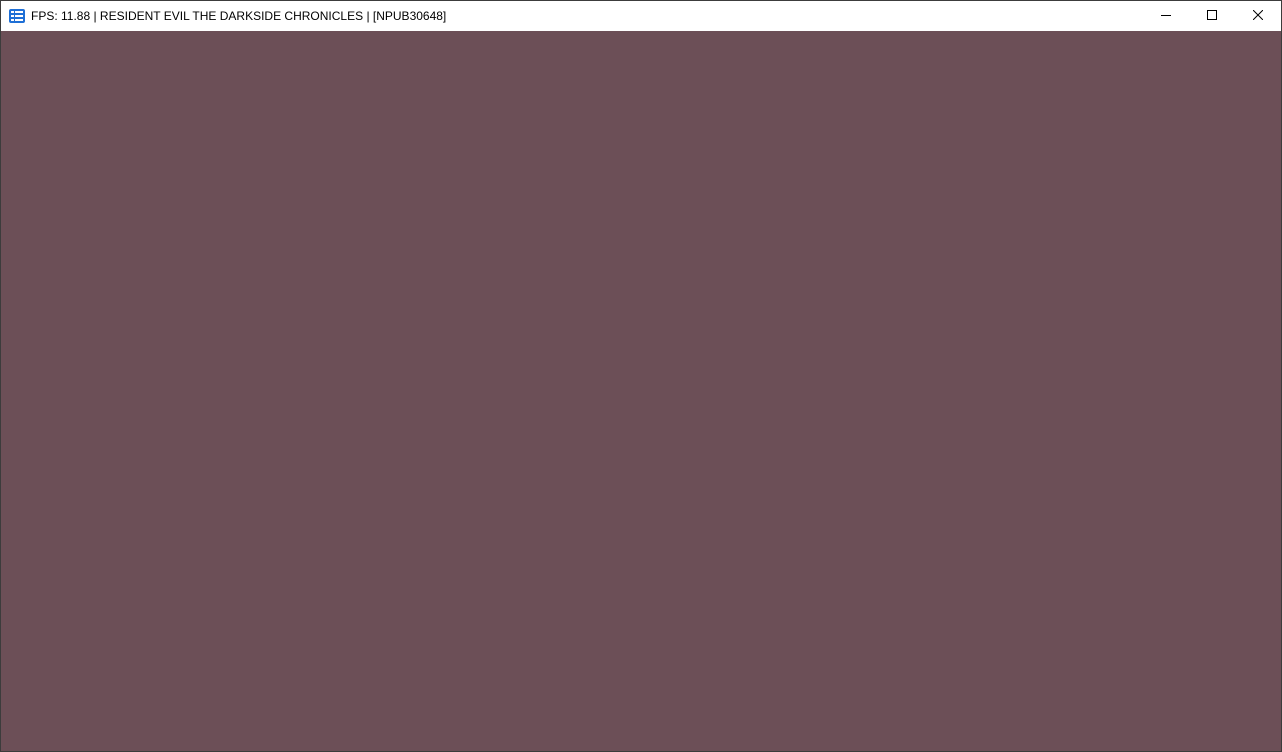 The width and height of the screenshot is (1282, 752). I want to click on app-icon, so click(17, 16).